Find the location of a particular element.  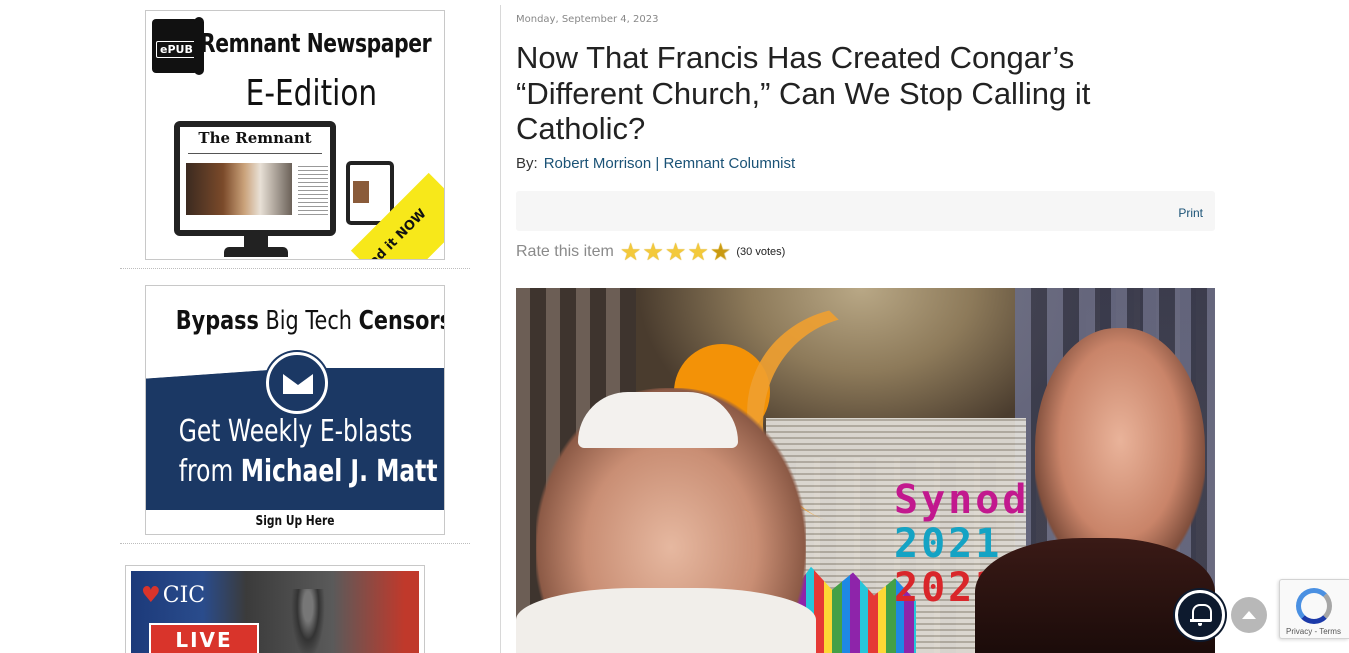

monitor-icon: The Remnant is located at coordinates (255, 178).